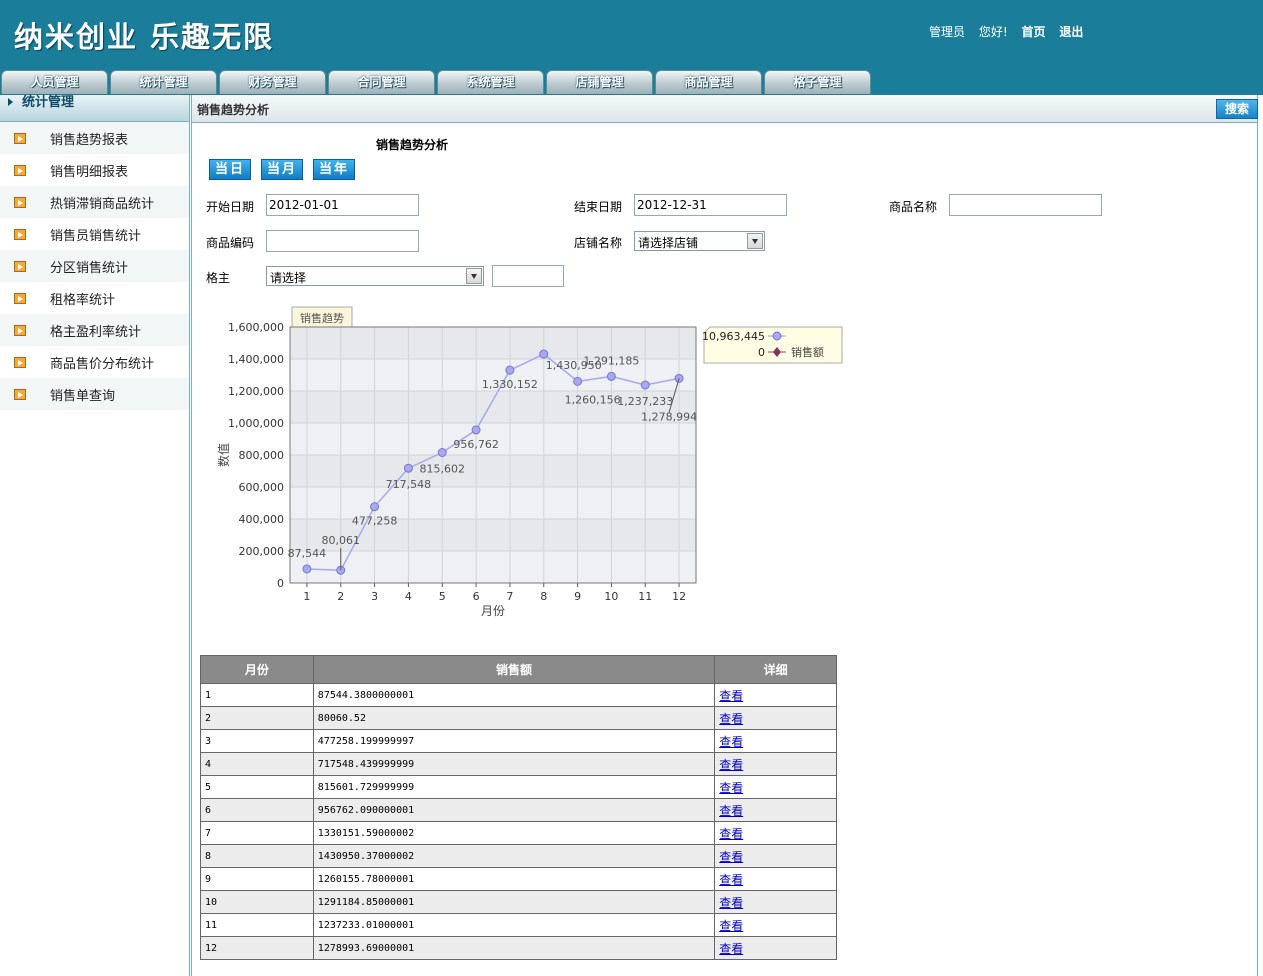 This screenshot has height=976, width=1263. What do you see at coordinates (947, 32) in the screenshot?
I see `user-role: 管理员` at bounding box center [947, 32].